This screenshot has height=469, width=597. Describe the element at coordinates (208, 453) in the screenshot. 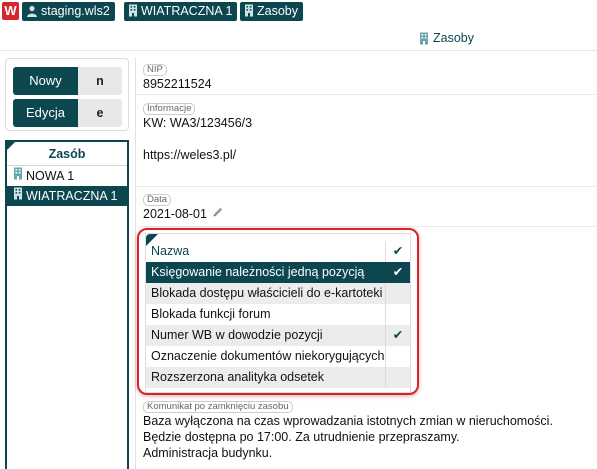

I see `closing-message-line-3: Administracja budynku.` at that location.